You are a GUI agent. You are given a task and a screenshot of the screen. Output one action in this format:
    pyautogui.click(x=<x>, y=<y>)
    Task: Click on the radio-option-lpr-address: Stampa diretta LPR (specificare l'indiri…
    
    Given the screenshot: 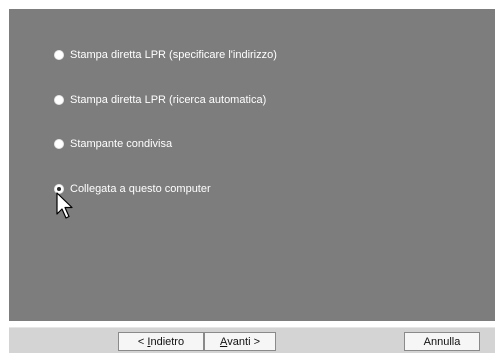 What is the action you would take?
    pyautogui.click(x=165, y=55)
    